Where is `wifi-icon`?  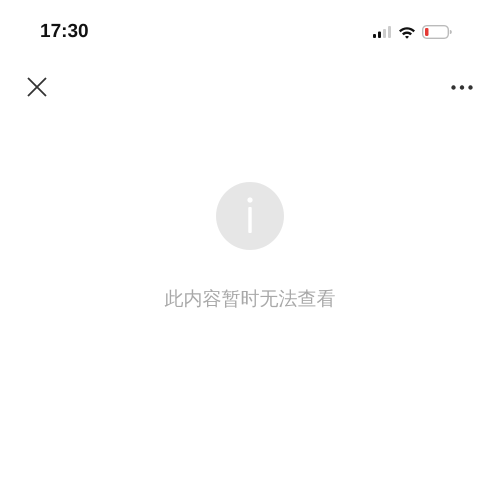 wifi-icon is located at coordinates (407, 32).